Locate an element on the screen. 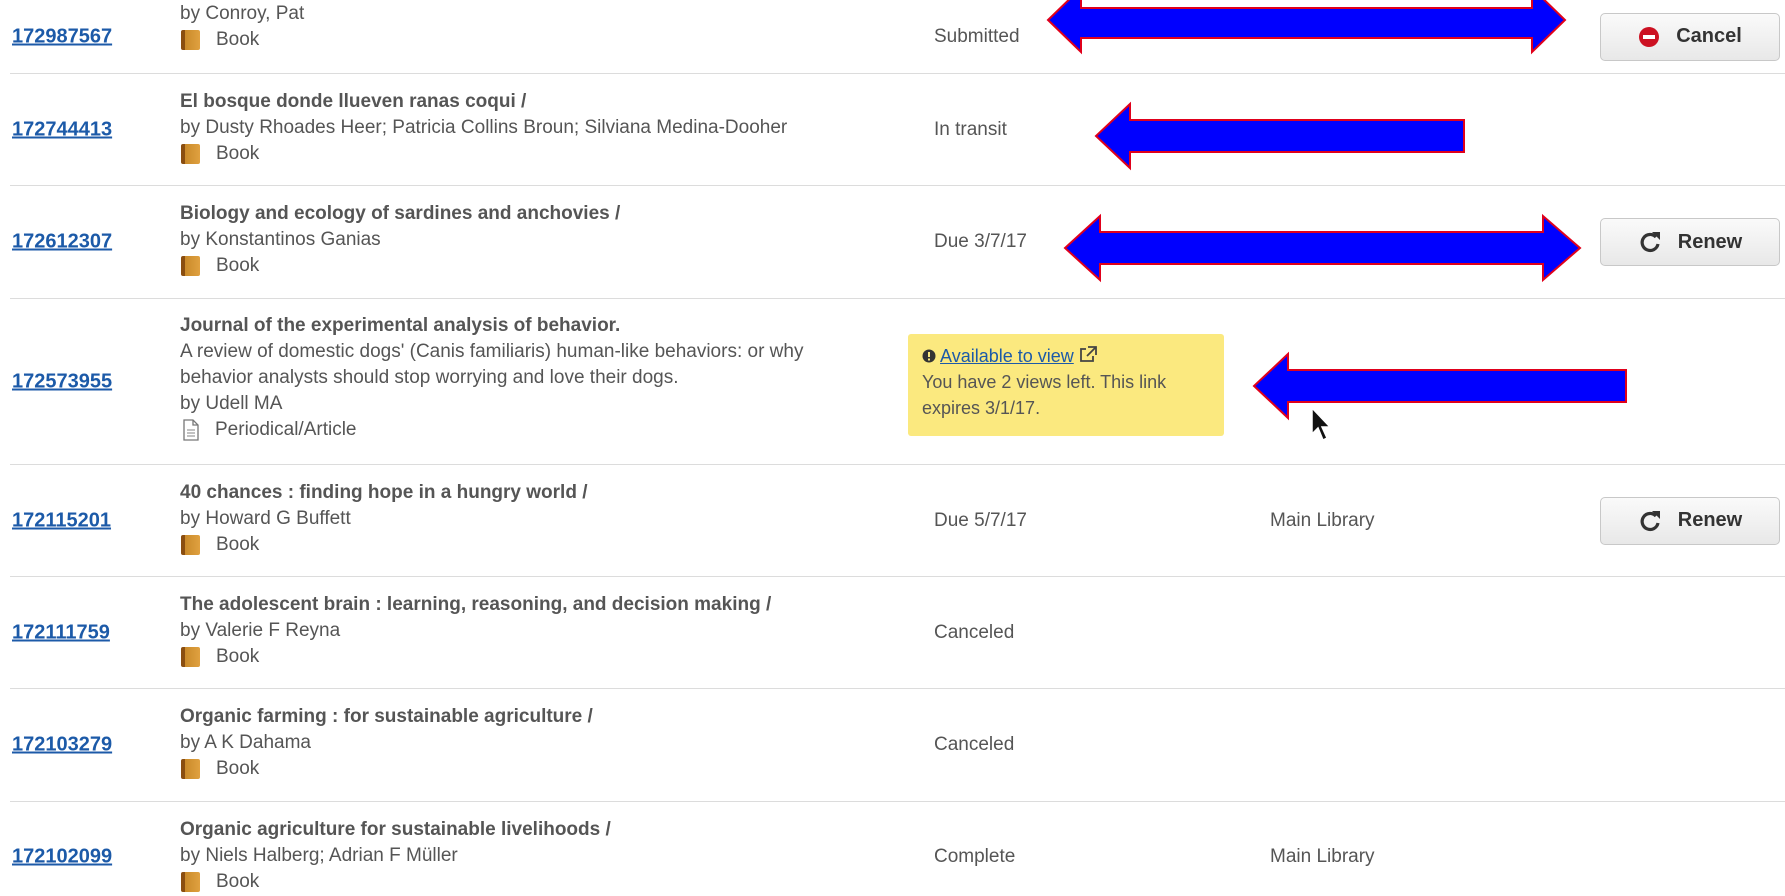  status-text: In transit is located at coordinates (970, 129).